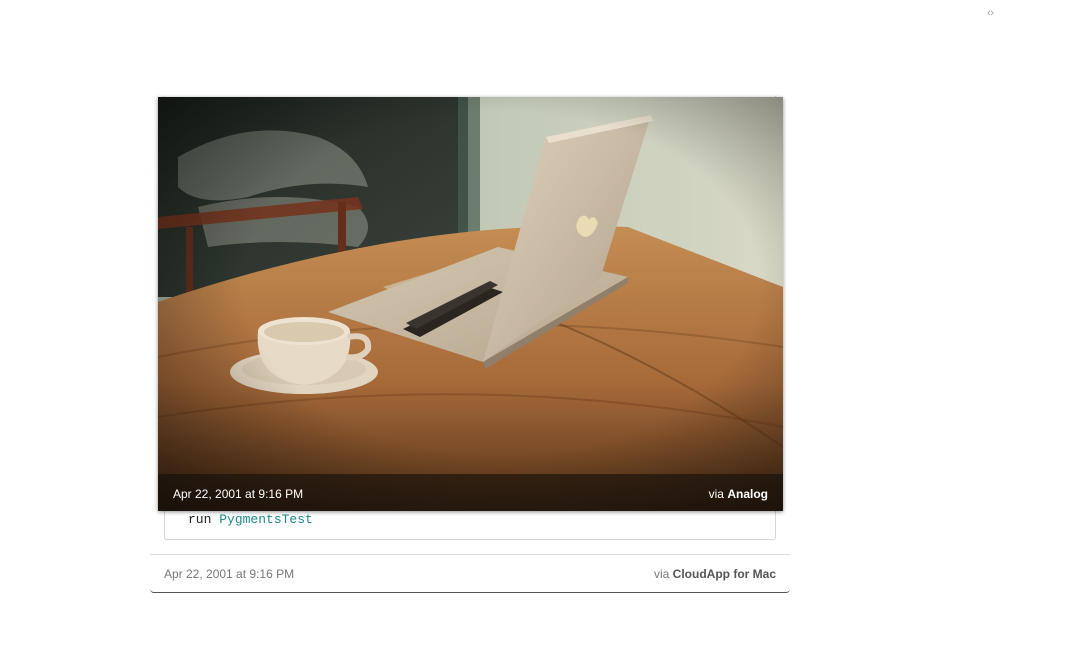 Image resolution: width=1070 pixels, height=657 pixels. What do you see at coordinates (229, 574) in the screenshot?
I see `post-date: Apr 22, 2001 at 9:16 PM` at bounding box center [229, 574].